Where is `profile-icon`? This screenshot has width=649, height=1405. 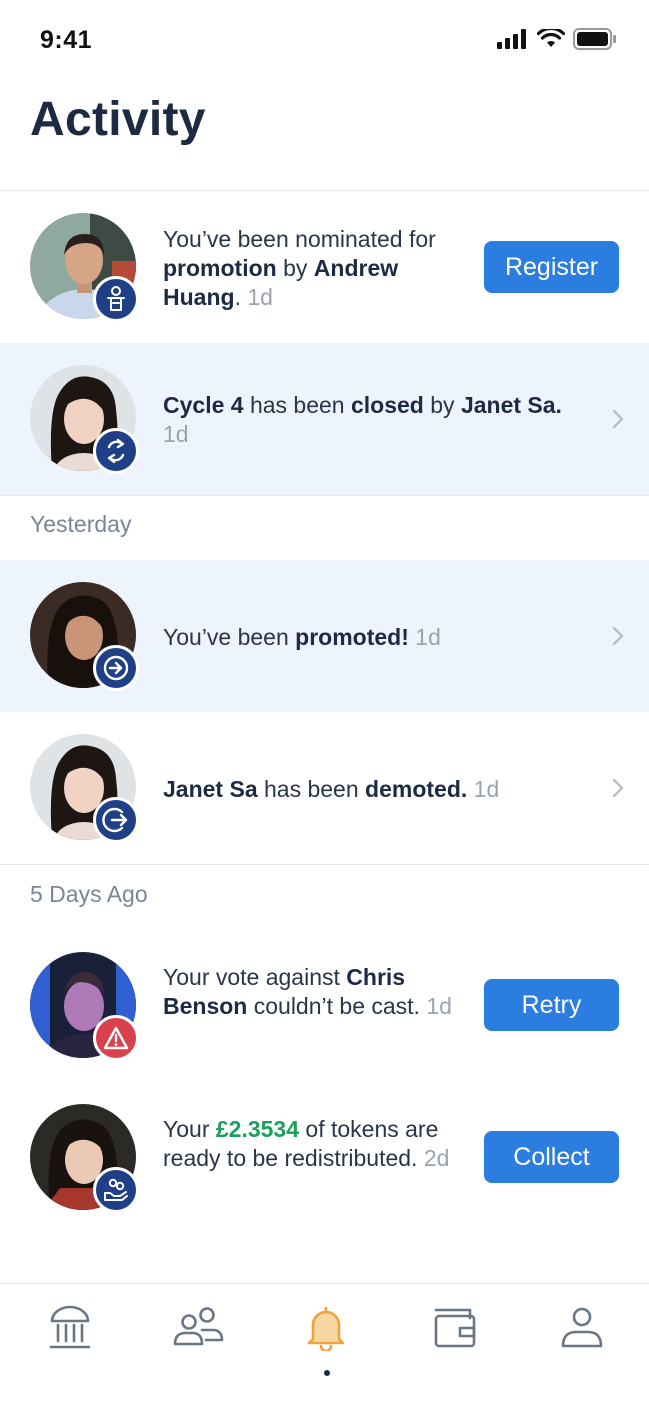 profile-icon is located at coordinates (582, 1327).